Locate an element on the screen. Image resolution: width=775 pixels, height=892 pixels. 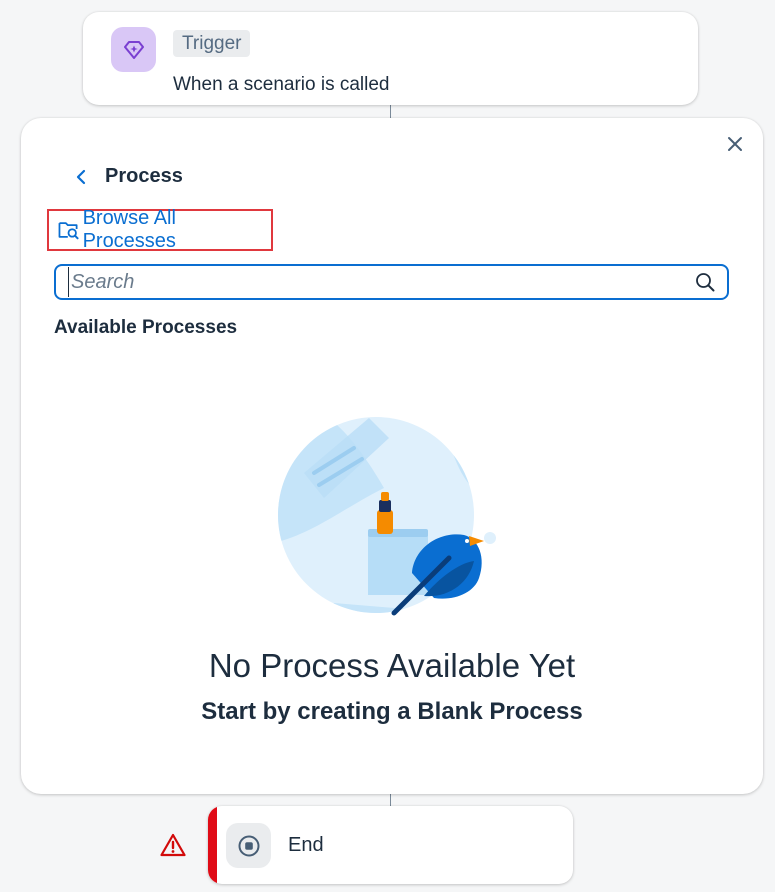
empty-state-title: No Process Available Yet is located at coordinates (392, 665).